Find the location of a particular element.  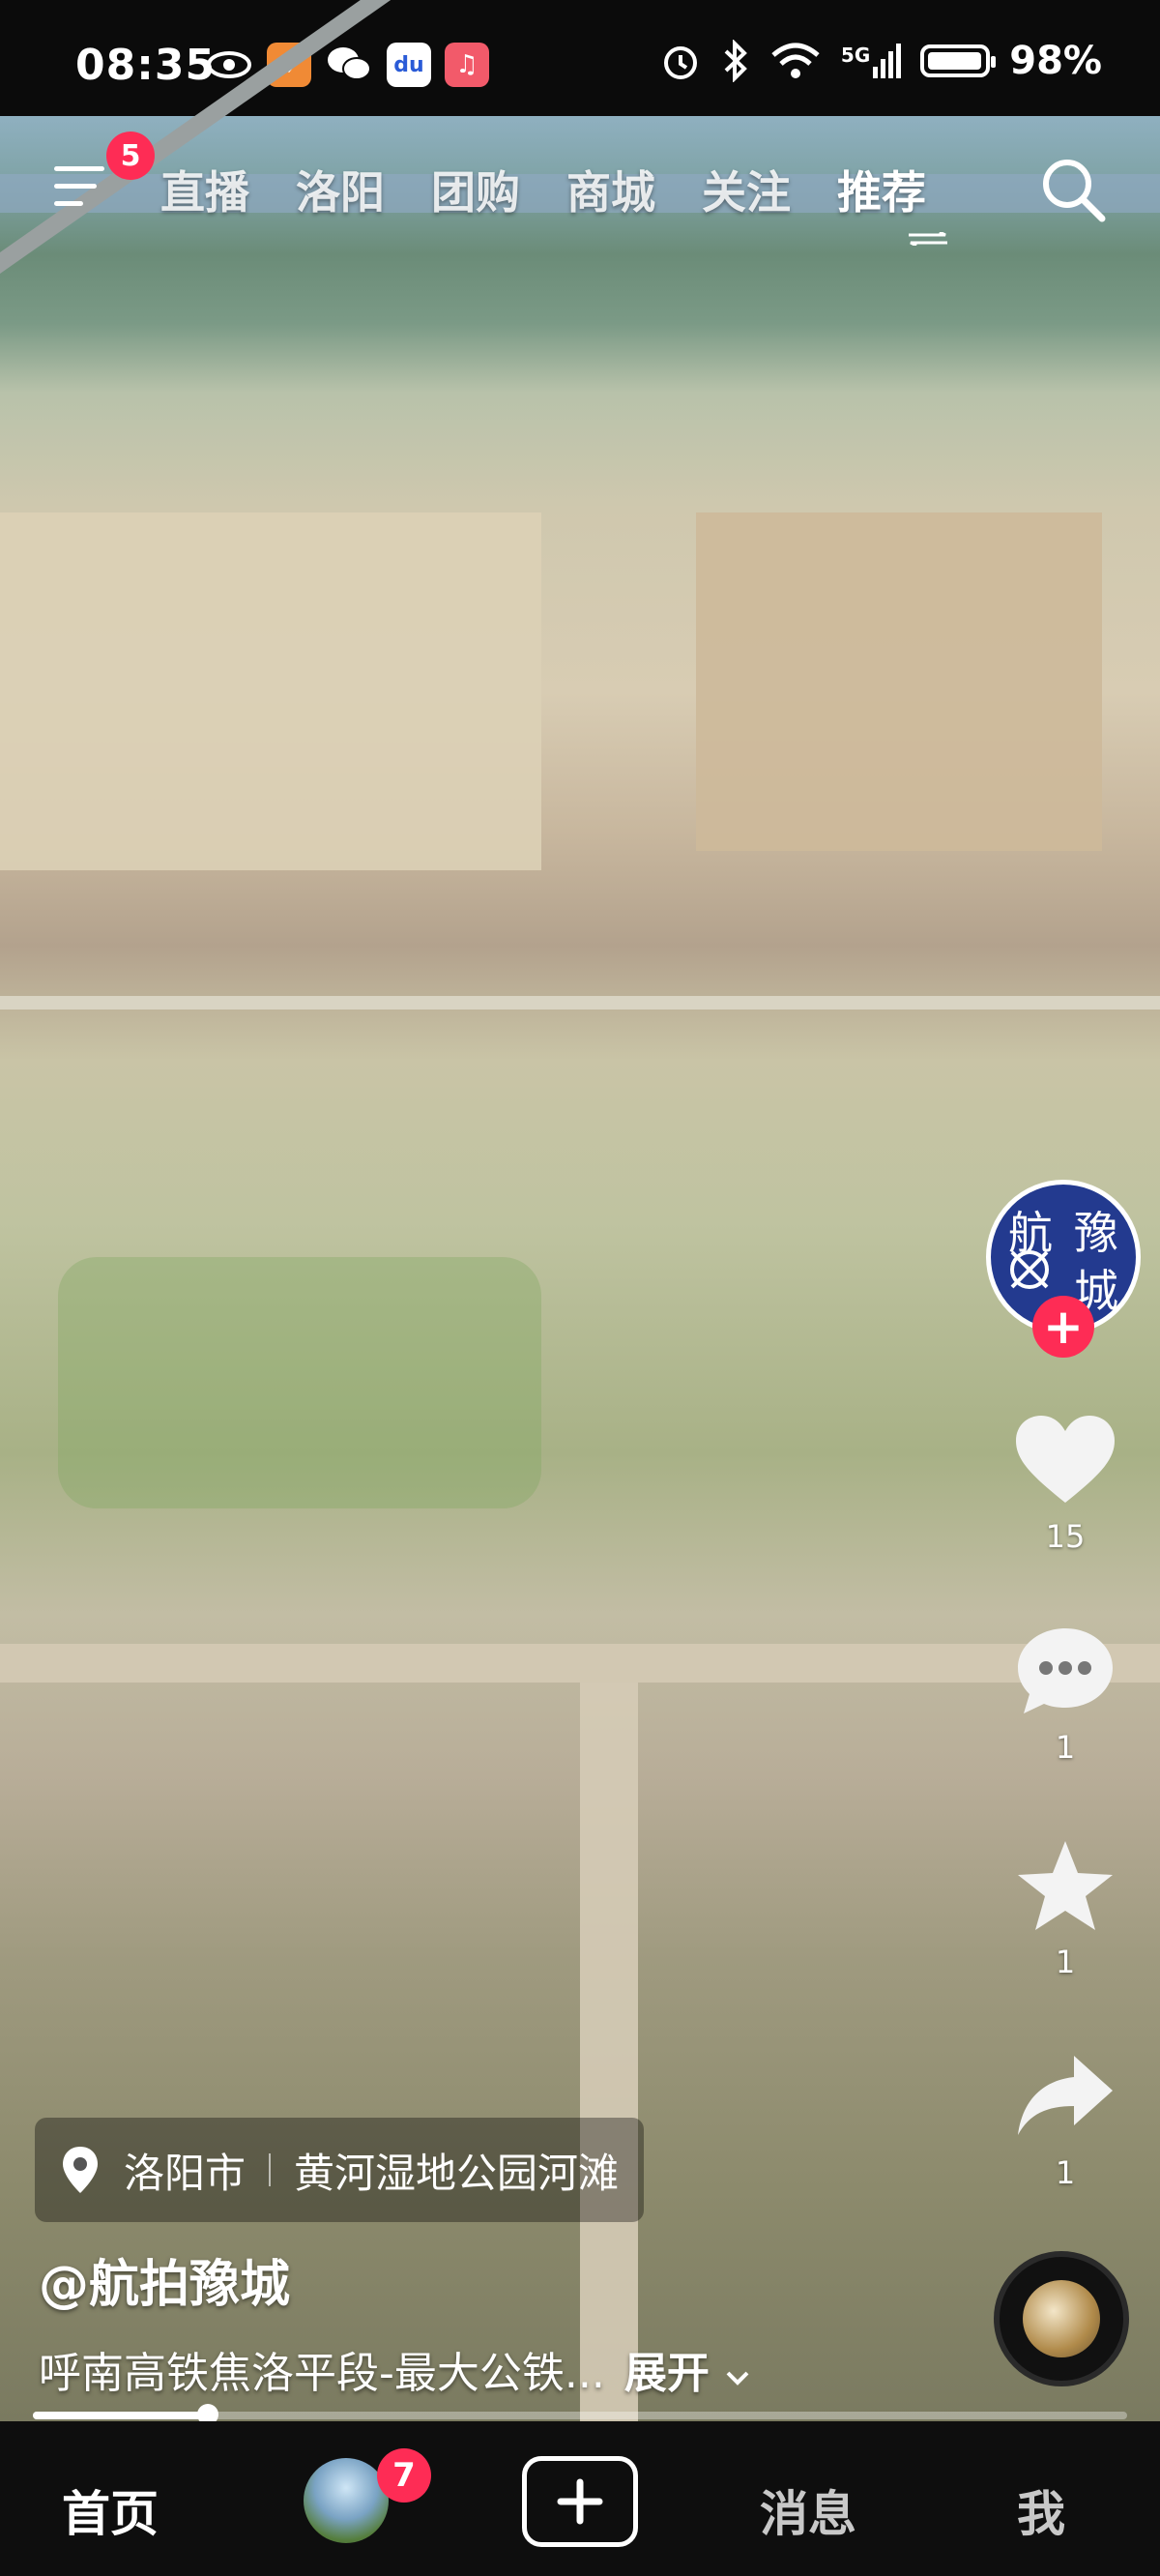

post-description: 呼南高铁焦洛平段-最大公铁... 展开 is located at coordinates (395, 2369).